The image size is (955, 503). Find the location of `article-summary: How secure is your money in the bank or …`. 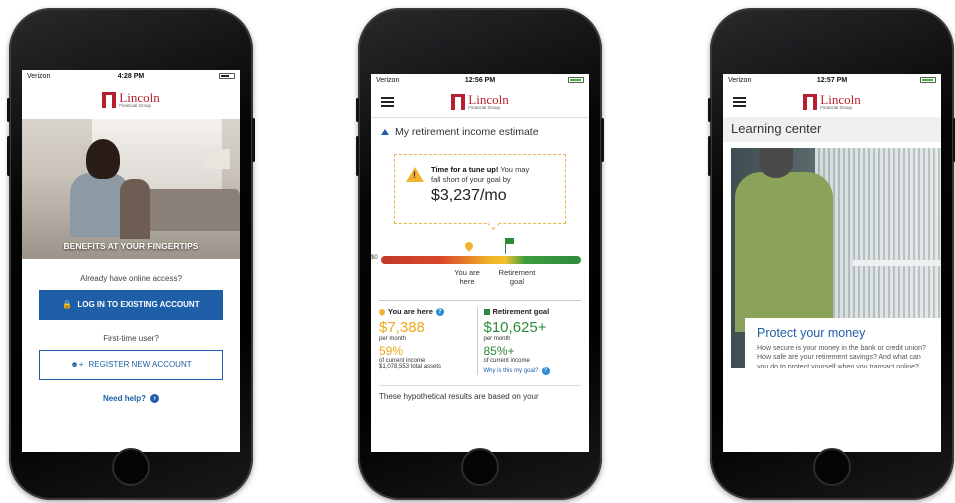

article-summary: How secure is your money in the bank or … is located at coordinates (841, 356).